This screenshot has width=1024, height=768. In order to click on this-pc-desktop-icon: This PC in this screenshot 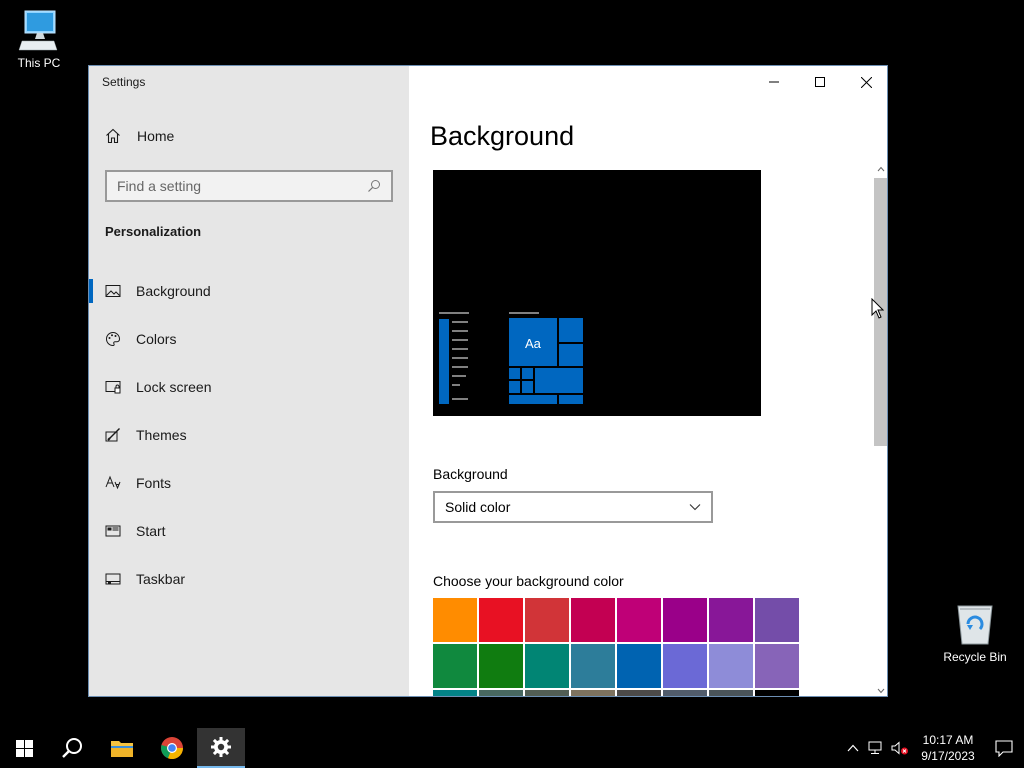, I will do `click(39, 39)`.